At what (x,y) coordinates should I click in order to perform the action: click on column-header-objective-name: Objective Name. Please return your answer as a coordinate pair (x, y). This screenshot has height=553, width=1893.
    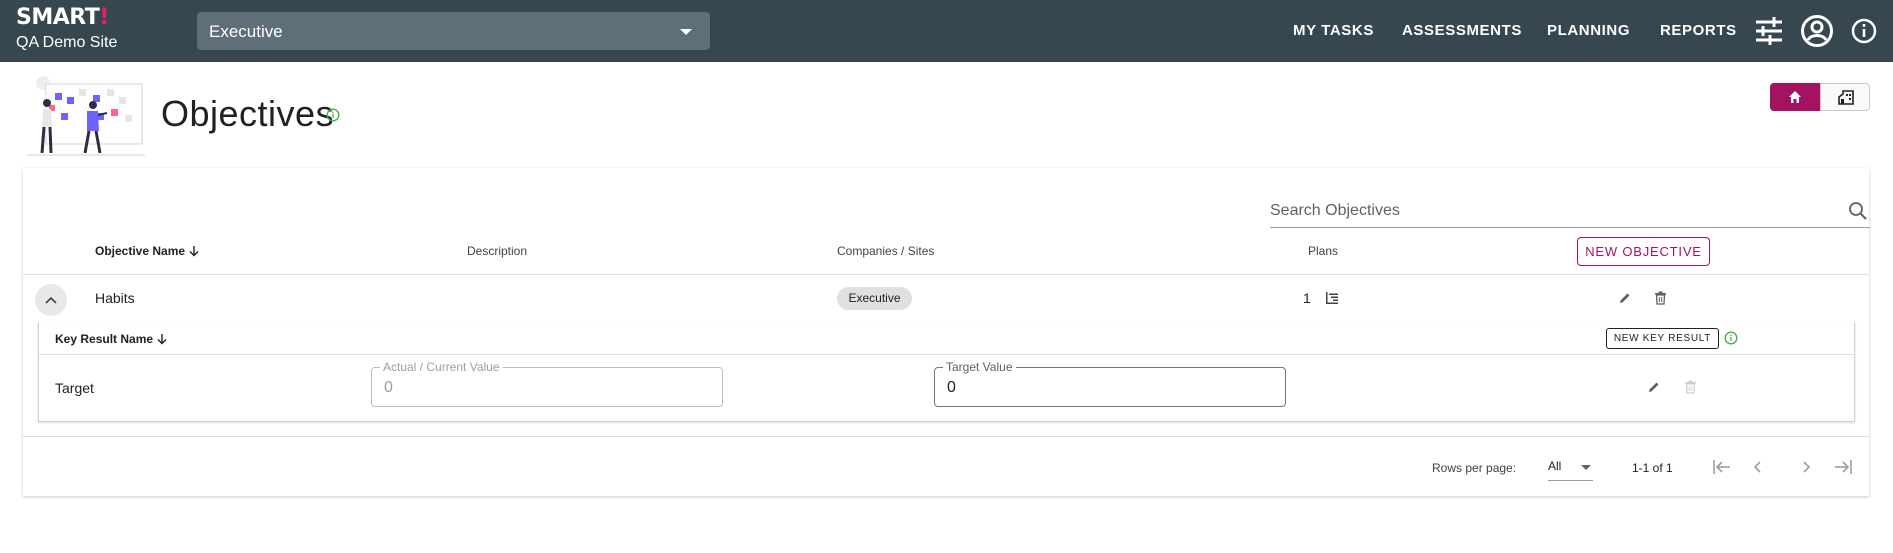
    Looking at the image, I should click on (147, 251).